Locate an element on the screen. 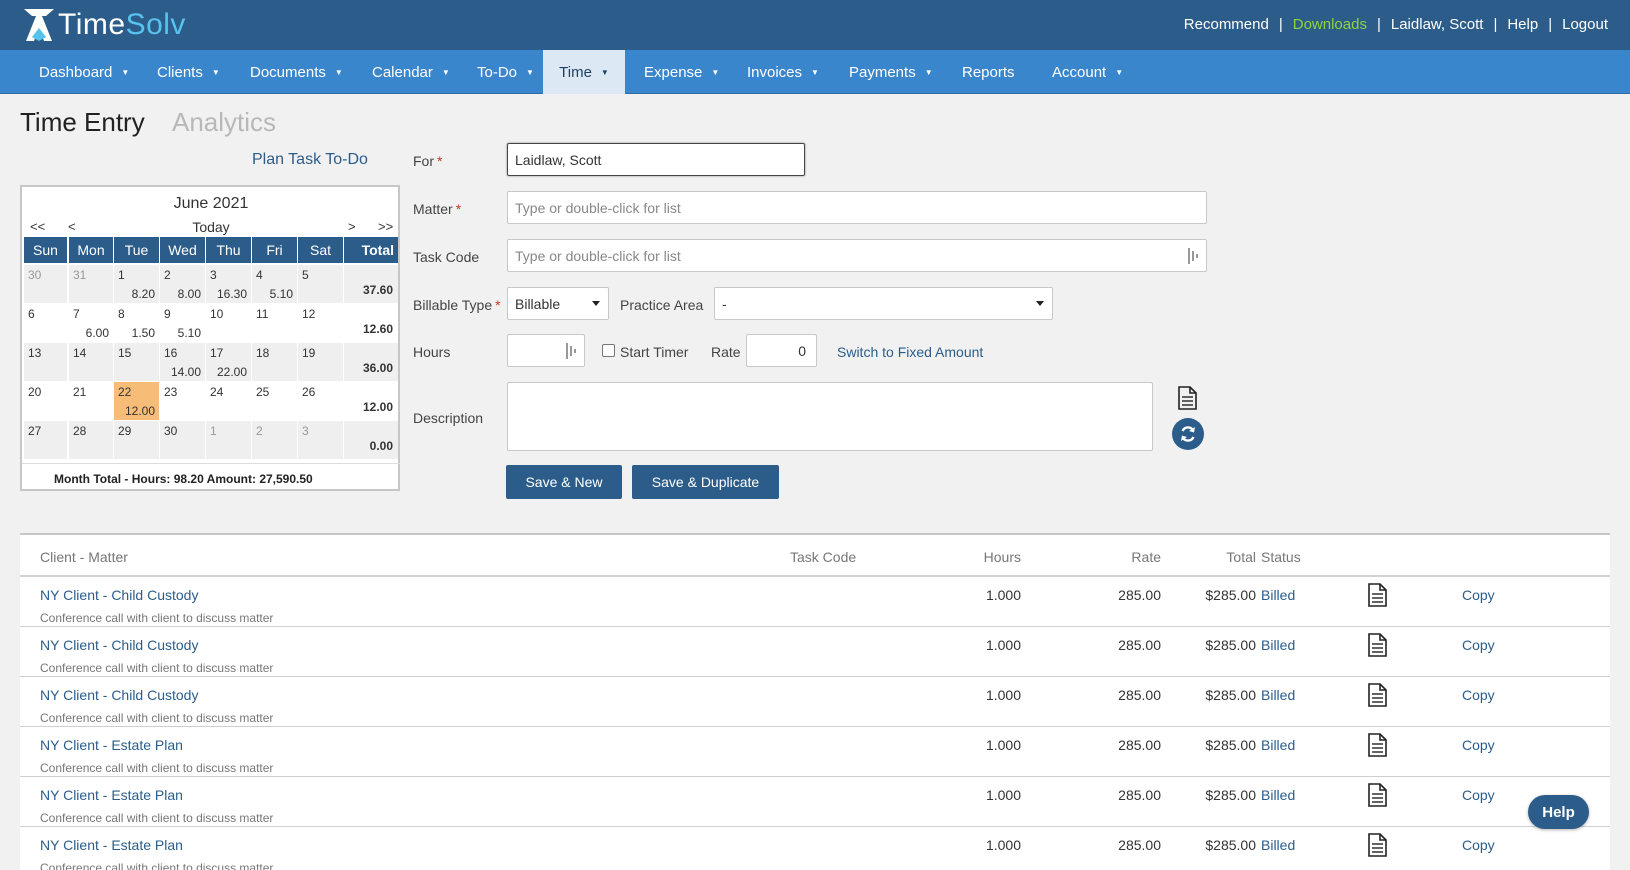  prev-year-button: << is located at coordinates (37, 226).